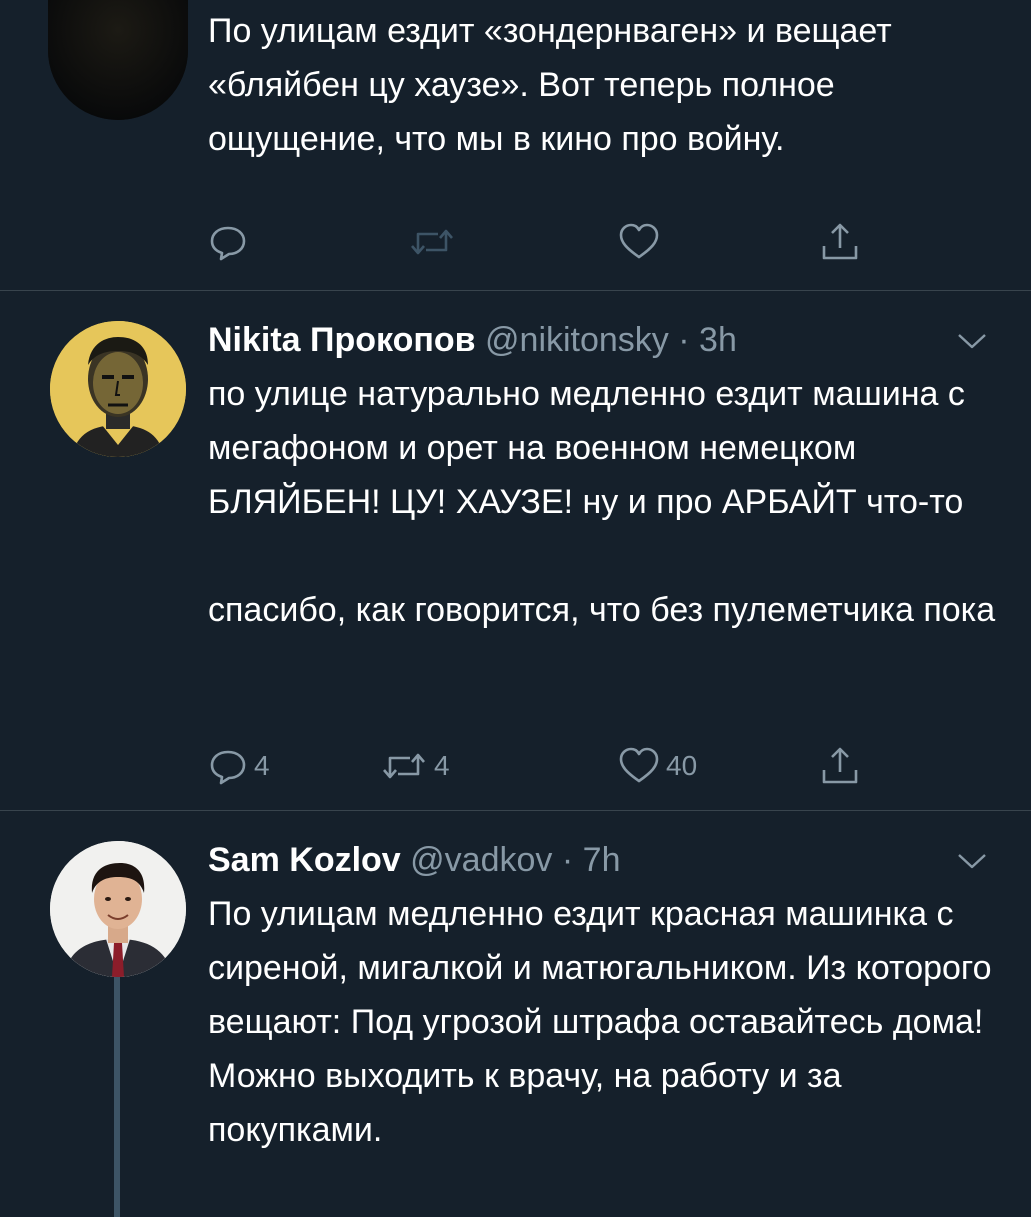  Describe the element at coordinates (304, 860) in the screenshot. I see `display-name: Sam Kozlov` at that location.